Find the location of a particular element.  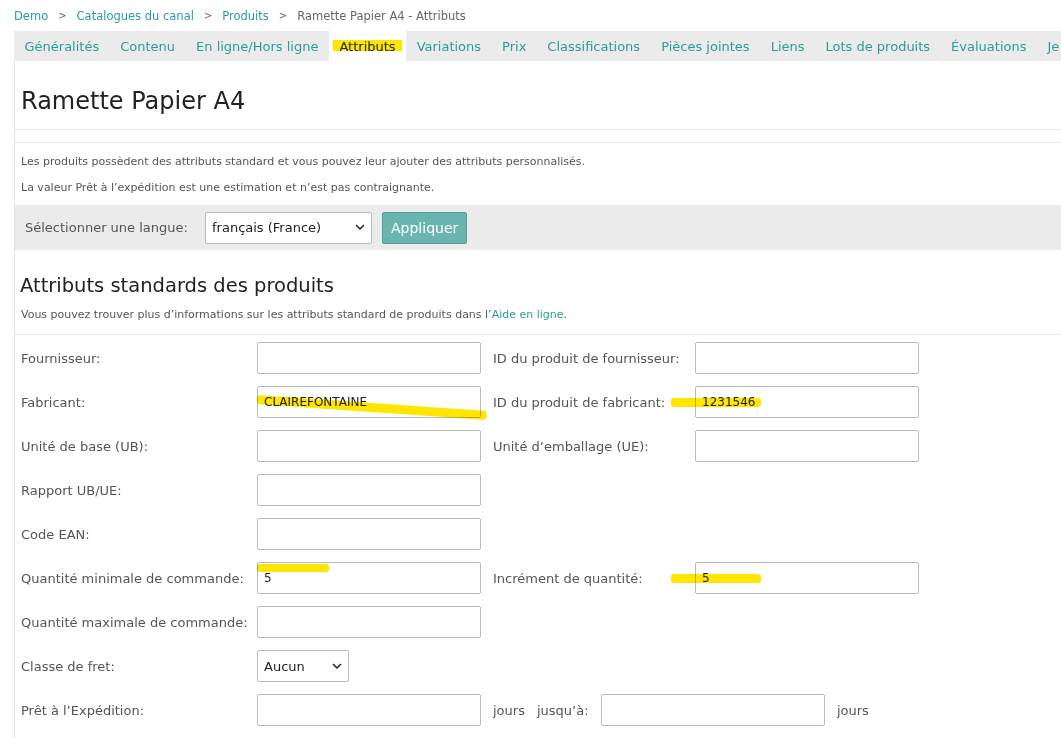

apply-button: Appliquer is located at coordinates (425, 227).